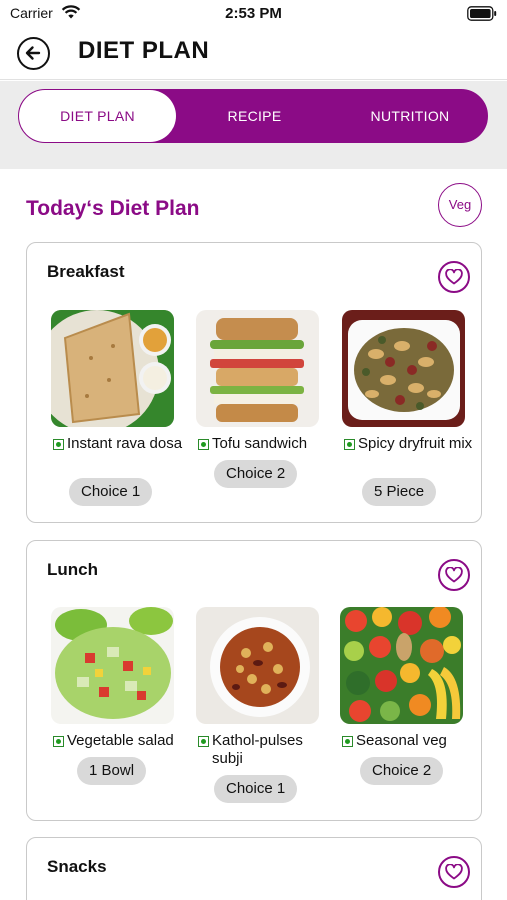 The height and width of the screenshot is (900, 507). I want to click on meal-title: Snacks, so click(77, 866).